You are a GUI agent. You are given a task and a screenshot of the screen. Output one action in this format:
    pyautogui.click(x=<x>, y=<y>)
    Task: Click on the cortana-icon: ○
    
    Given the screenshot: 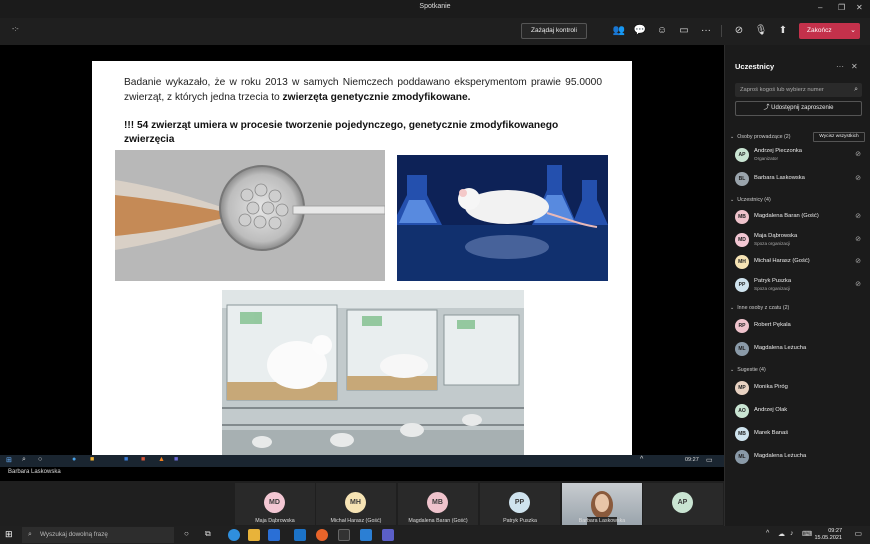 What is the action you would take?
    pyautogui.click(x=186, y=533)
    